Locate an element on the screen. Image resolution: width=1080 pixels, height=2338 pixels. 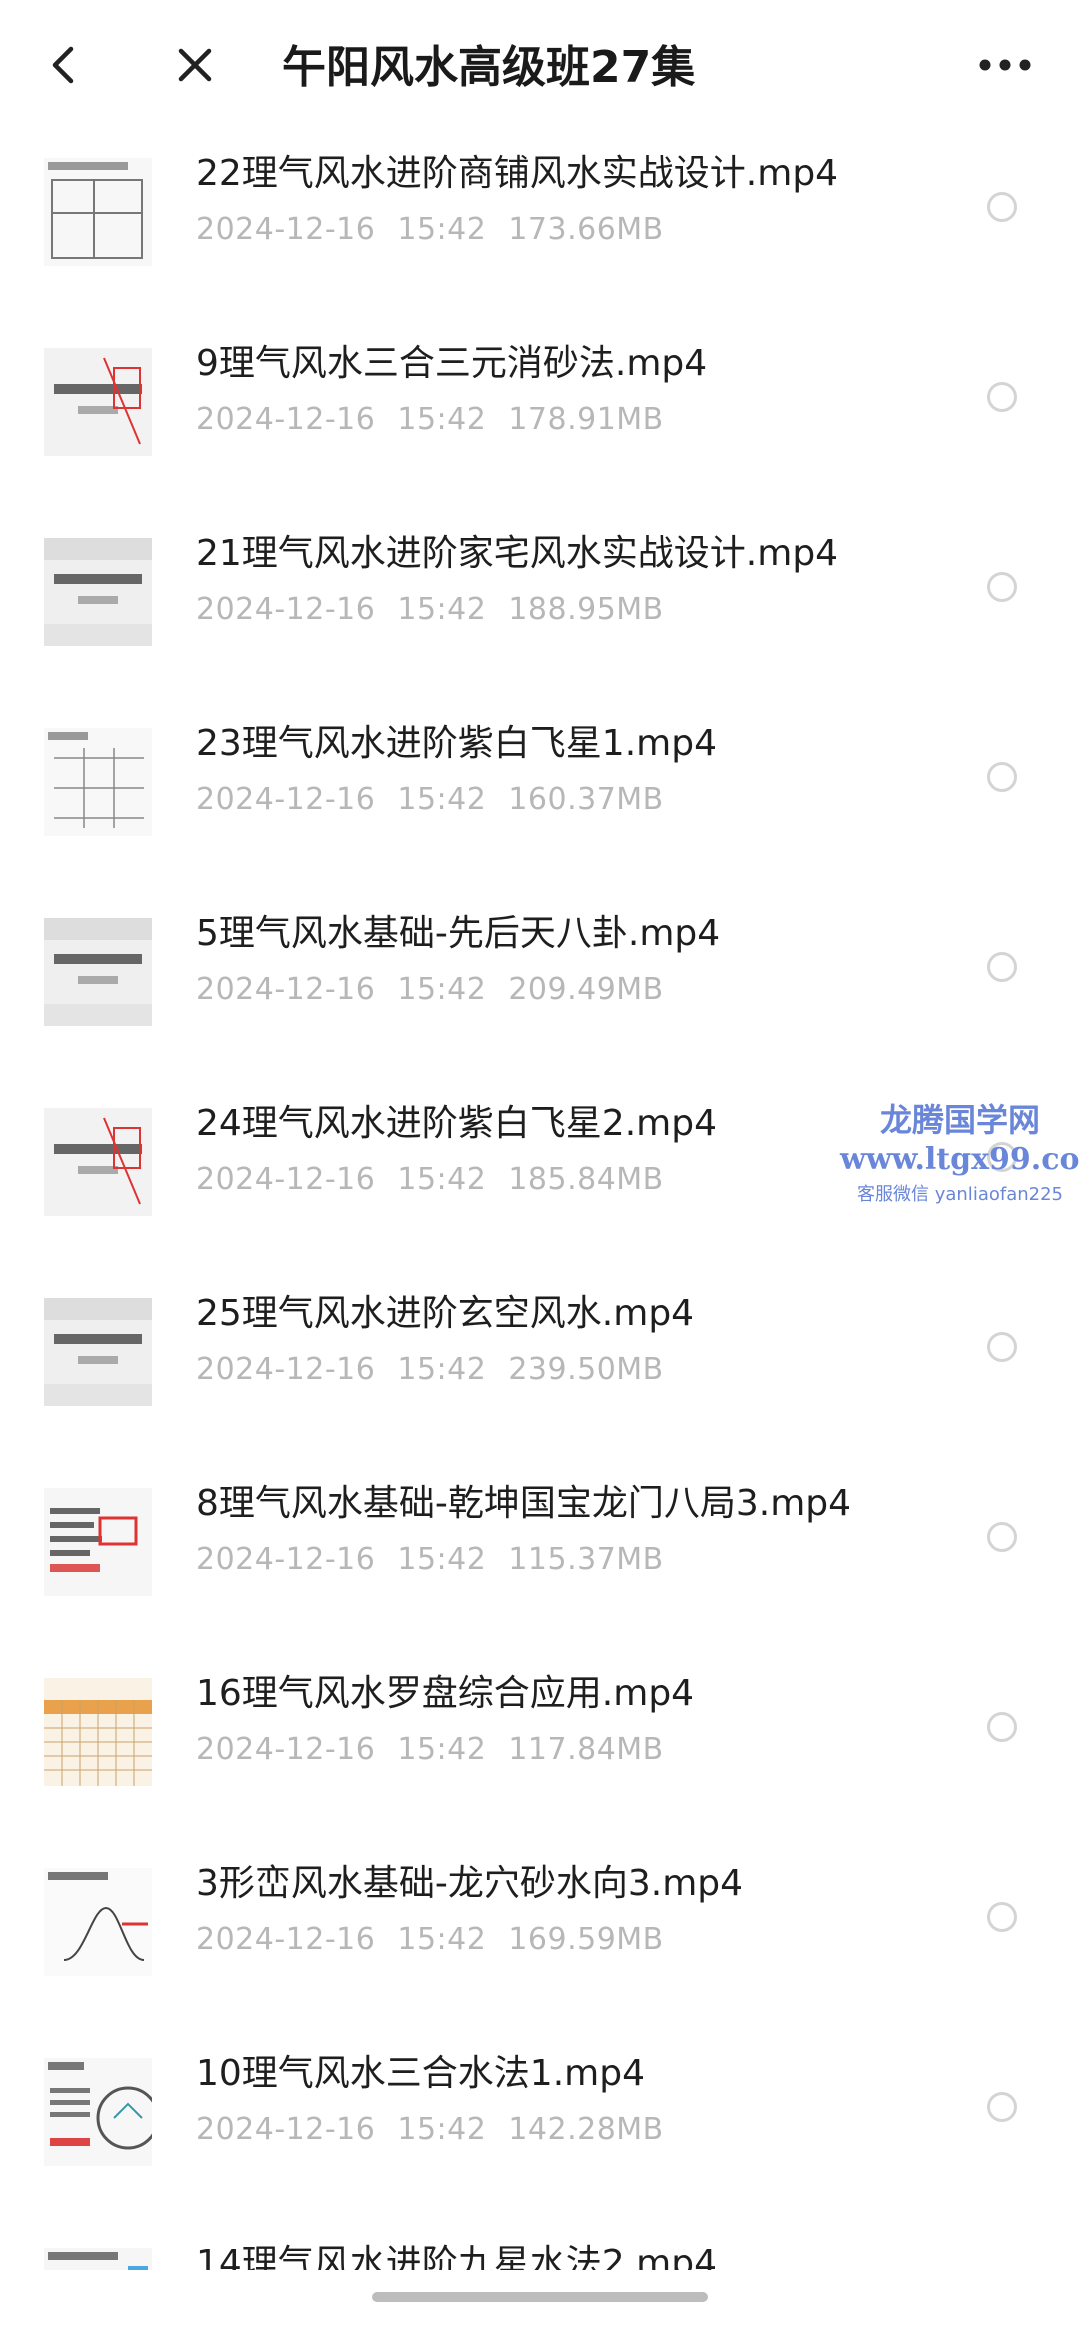
file-size: 142.28MB is located at coordinates (586, 2129).